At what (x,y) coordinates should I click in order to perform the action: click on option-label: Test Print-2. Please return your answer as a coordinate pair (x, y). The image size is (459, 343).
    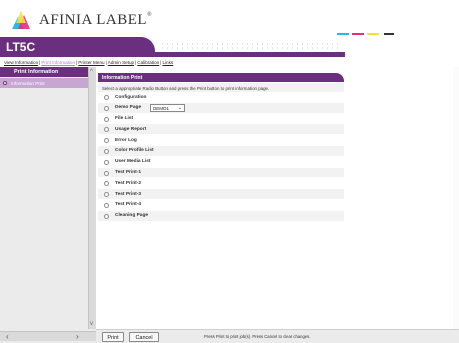
    Looking at the image, I should click on (128, 183).